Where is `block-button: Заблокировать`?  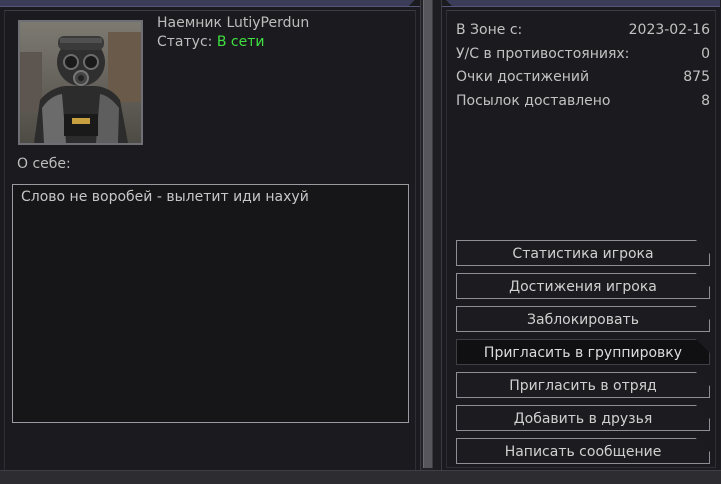
block-button: Заблокировать is located at coordinates (583, 319).